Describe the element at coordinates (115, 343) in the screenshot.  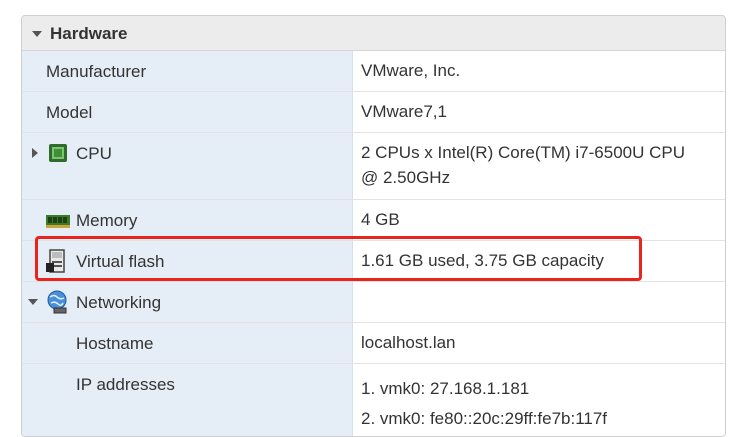
I see `hostname-label: Hostname` at that location.